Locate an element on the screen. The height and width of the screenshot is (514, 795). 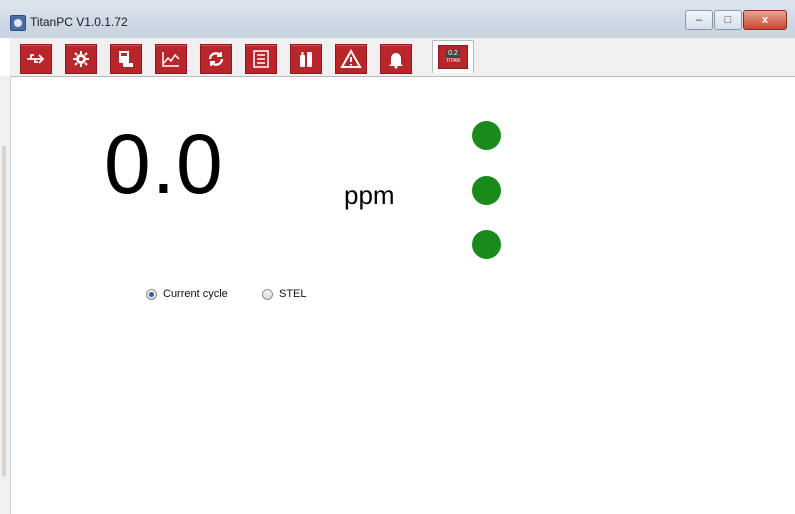
tab-titan-display: 0.2 TITAN is located at coordinates (453, 56).